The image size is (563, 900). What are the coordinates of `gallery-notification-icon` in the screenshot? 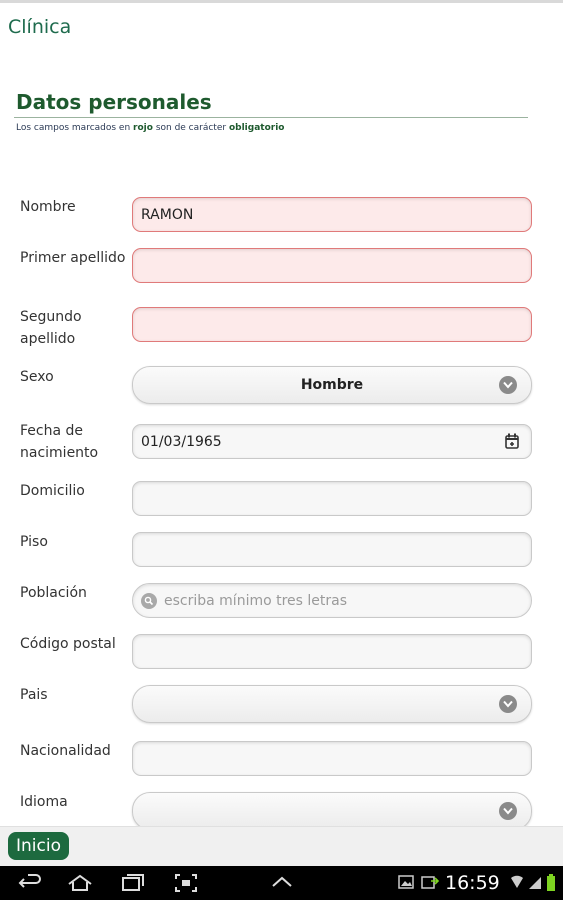 It's located at (406, 884).